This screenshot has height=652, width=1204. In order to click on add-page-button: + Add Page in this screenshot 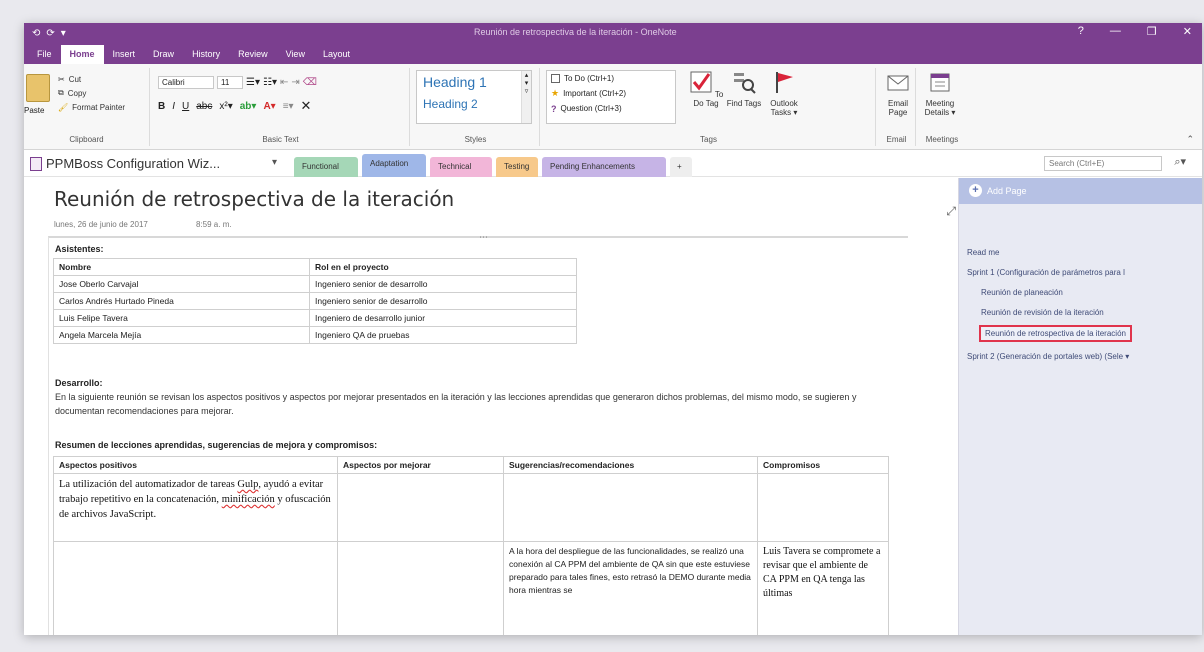, I will do `click(1080, 191)`.